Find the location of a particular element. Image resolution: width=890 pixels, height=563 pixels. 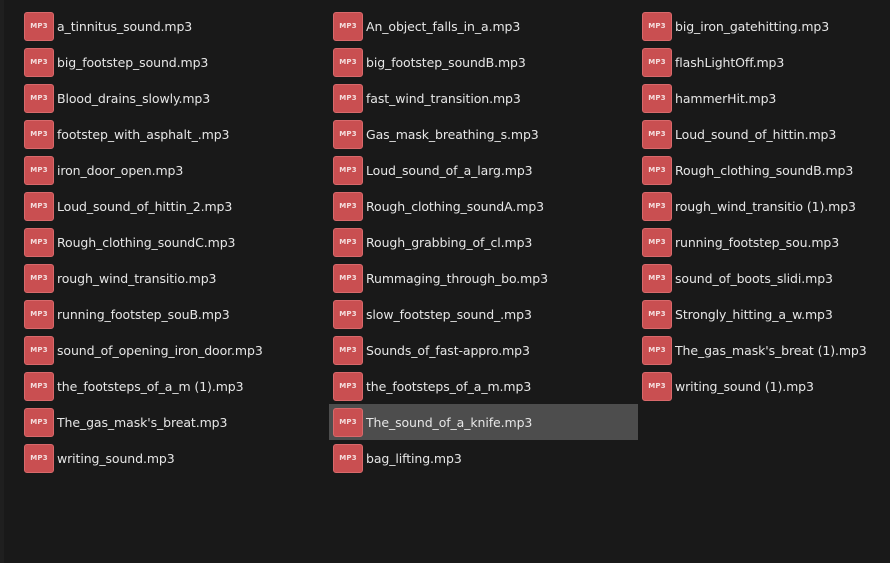

file-item: MP3 Loud_sound_of_hittin.mp3 is located at coordinates (762, 134).